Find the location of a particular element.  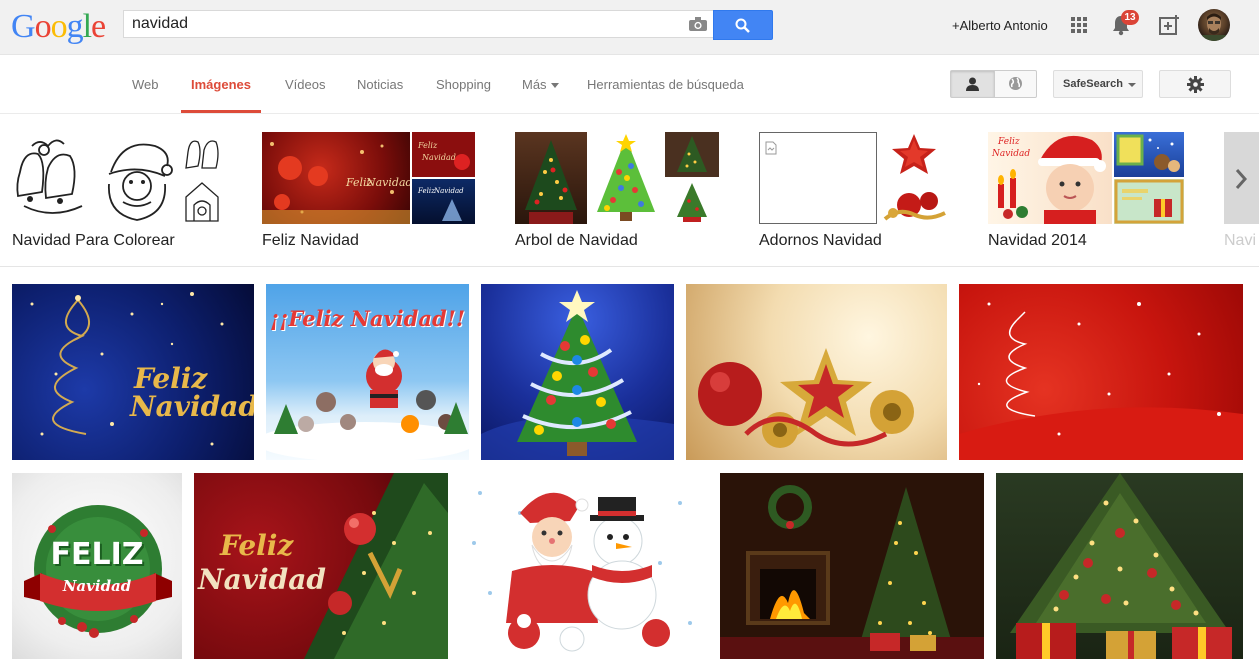

result-image: ¡¡Feliz Navidad!! is located at coordinates (367, 372).